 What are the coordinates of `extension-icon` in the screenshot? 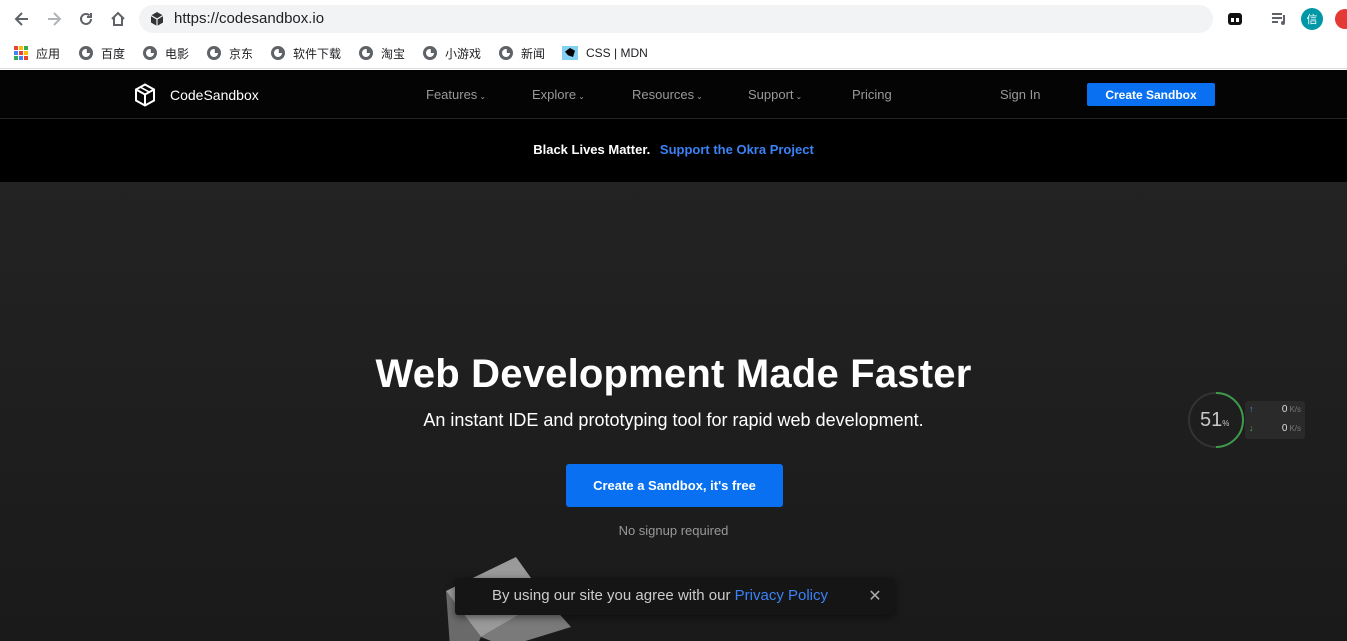 It's located at (1235, 19).